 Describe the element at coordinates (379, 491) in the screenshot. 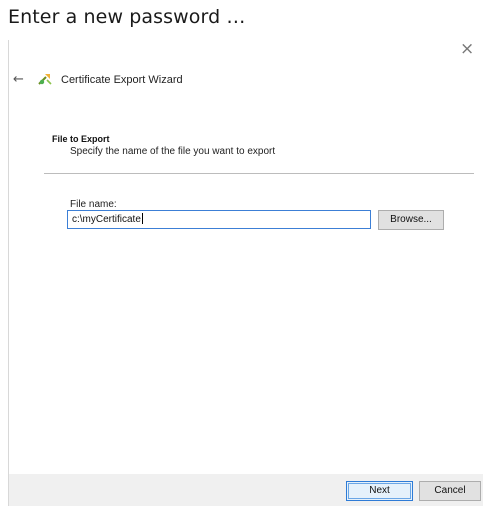

I see `next-button: Next` at that location.